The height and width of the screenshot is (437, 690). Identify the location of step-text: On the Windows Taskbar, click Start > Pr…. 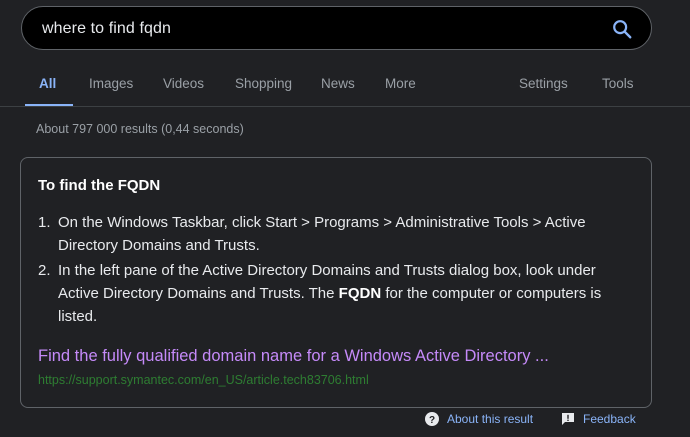
(322, 234).